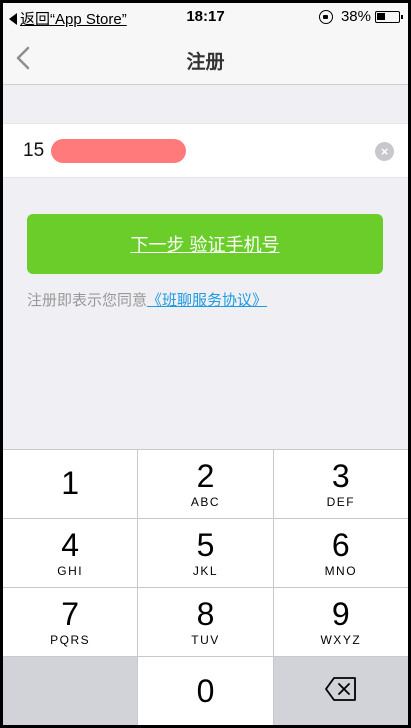  I want to click on key-number: 7, so click(70, 614).